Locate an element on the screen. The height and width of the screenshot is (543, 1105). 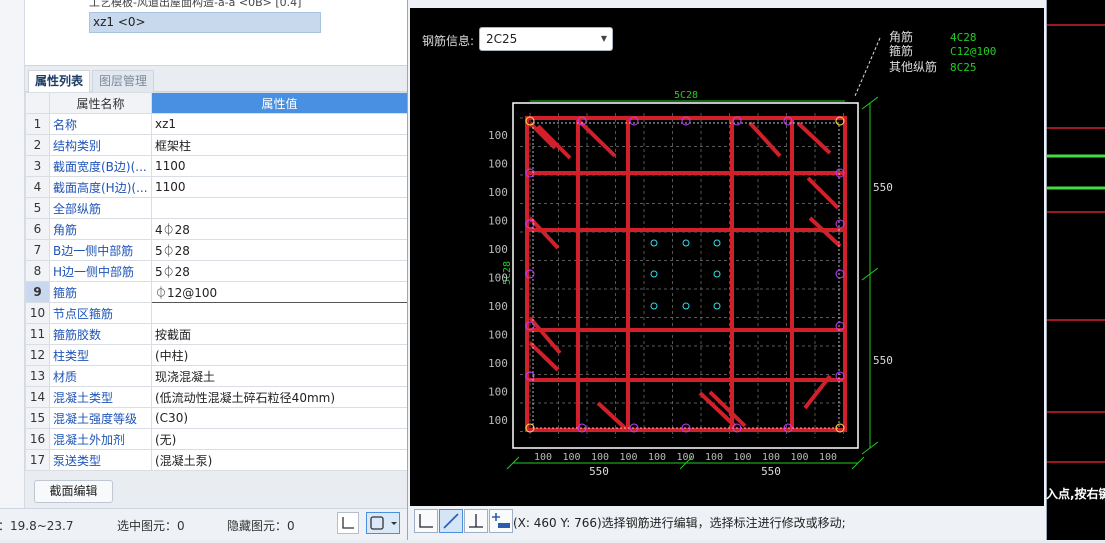
property-value: 4⏀28 is located at coordinates (279, 229).